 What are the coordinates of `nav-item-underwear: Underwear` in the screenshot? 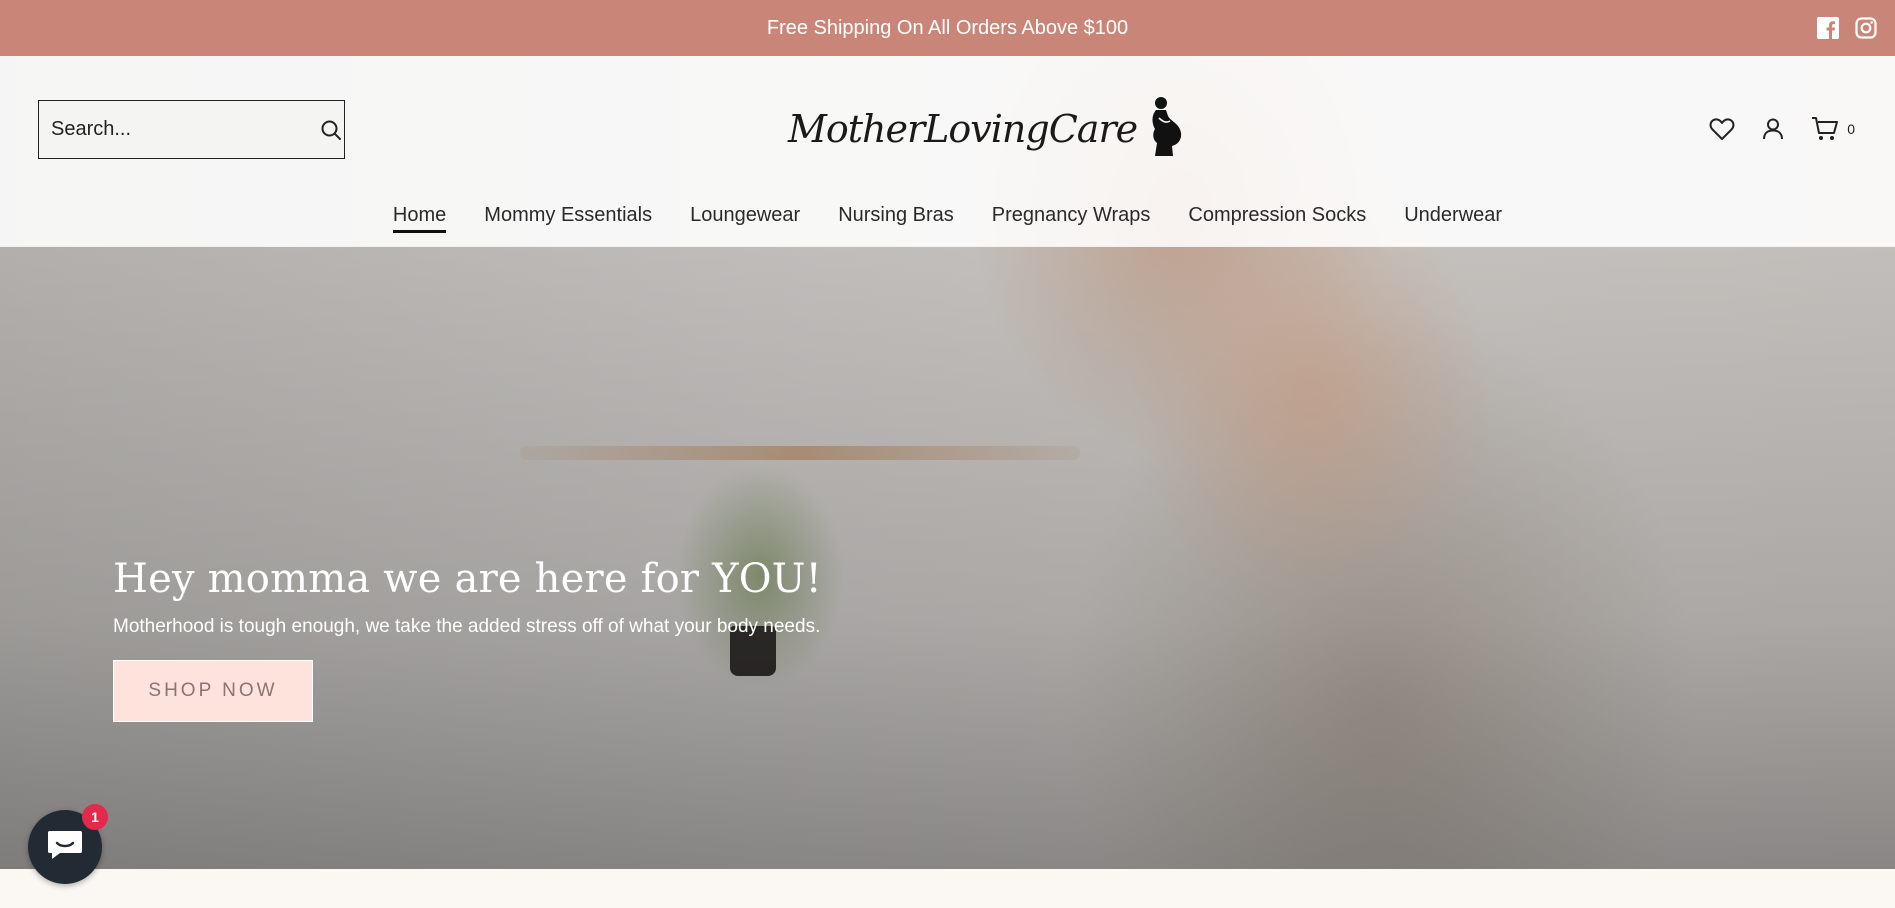 It's located at (1453, 218).